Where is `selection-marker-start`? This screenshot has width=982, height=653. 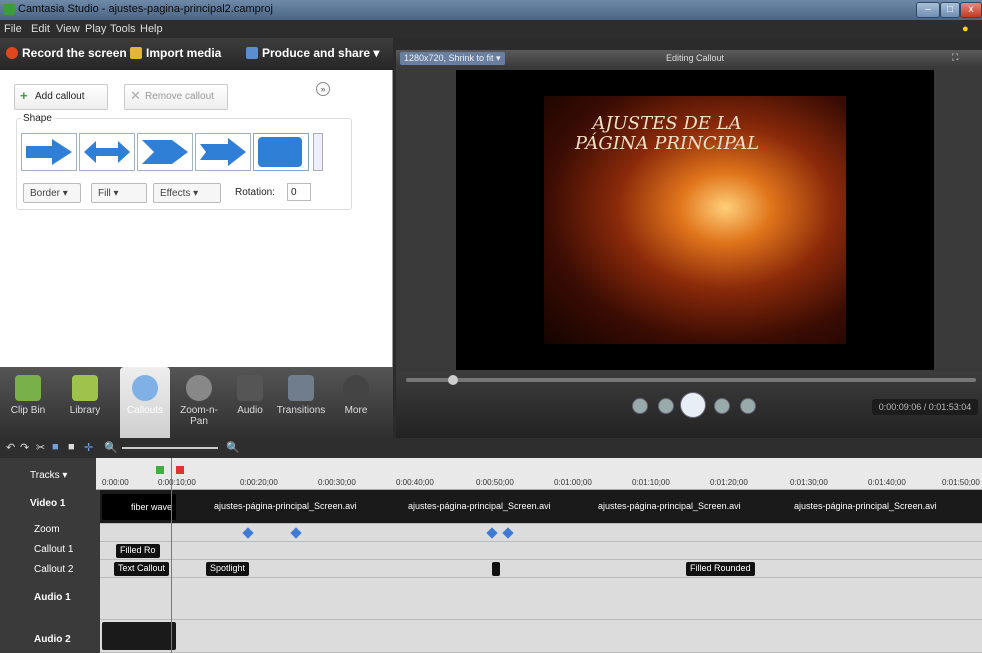
selection-marker-start is located at coordinates (160, 470).